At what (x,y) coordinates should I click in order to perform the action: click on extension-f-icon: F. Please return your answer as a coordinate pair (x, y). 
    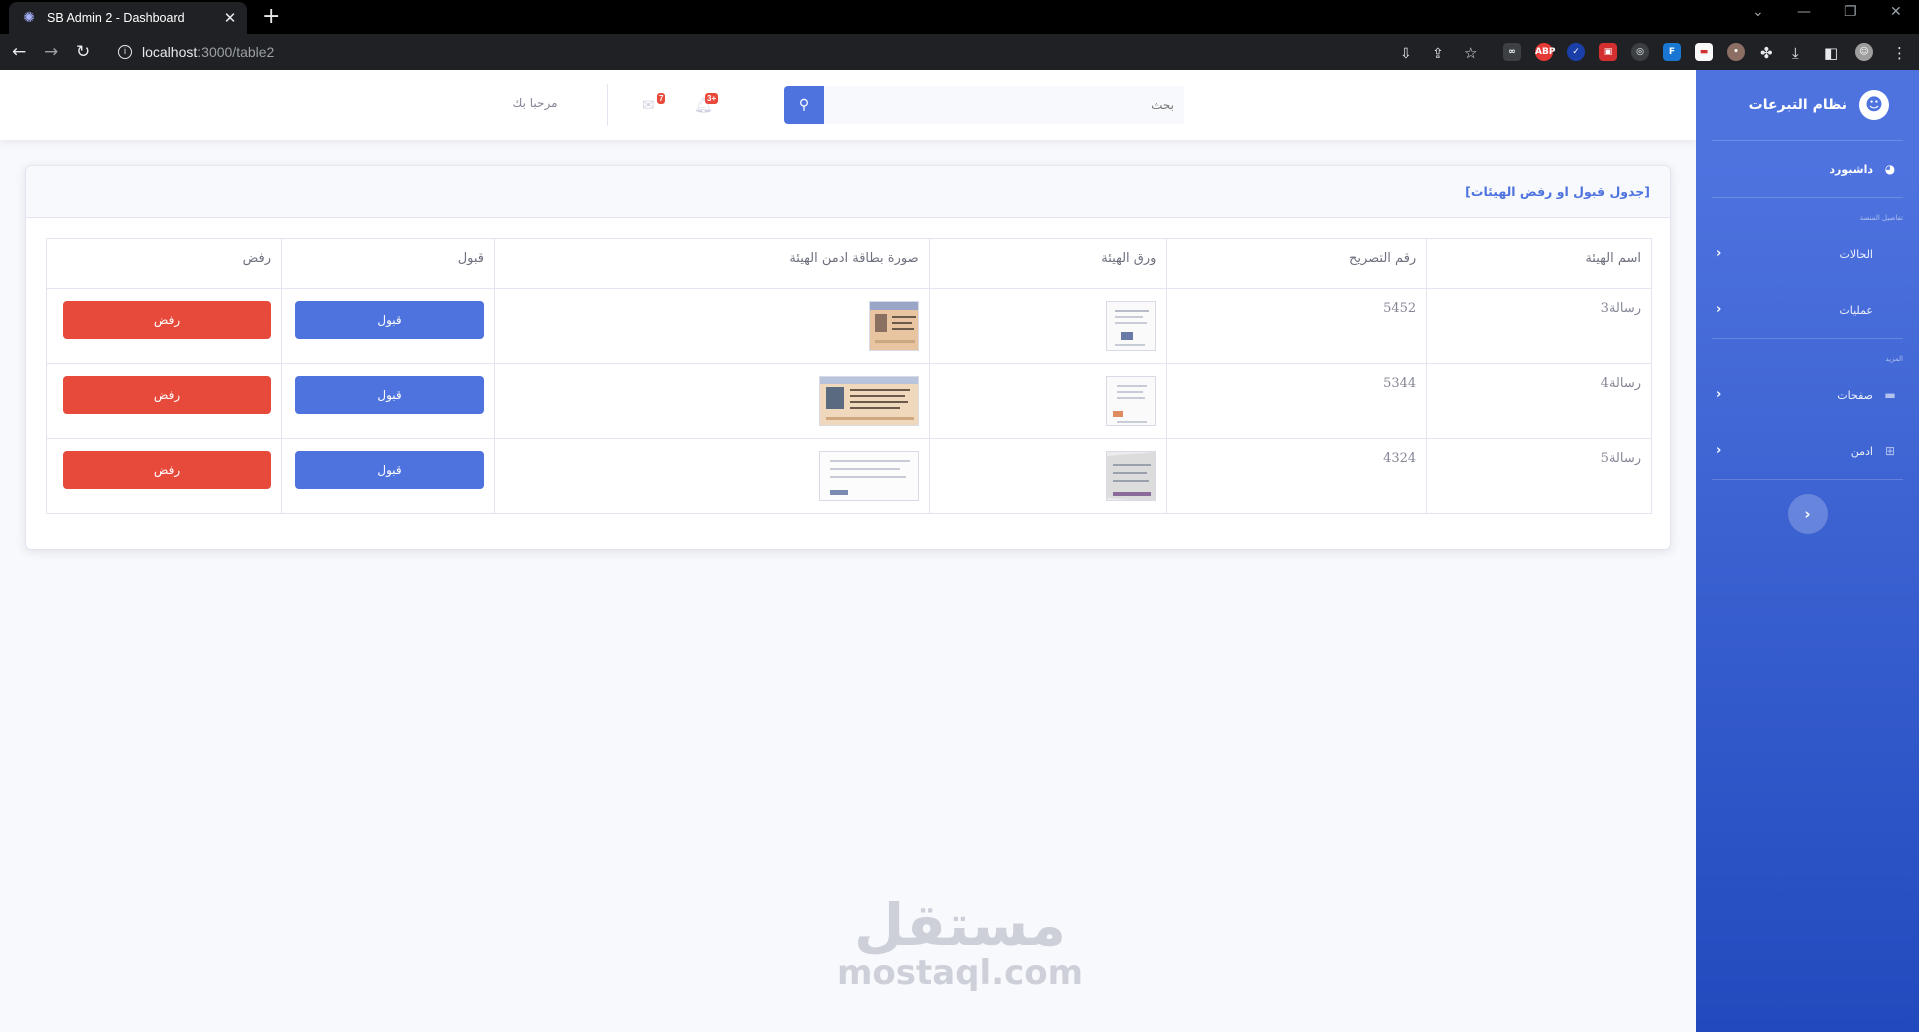
    Looking at the image, I should click on (1672, 52).